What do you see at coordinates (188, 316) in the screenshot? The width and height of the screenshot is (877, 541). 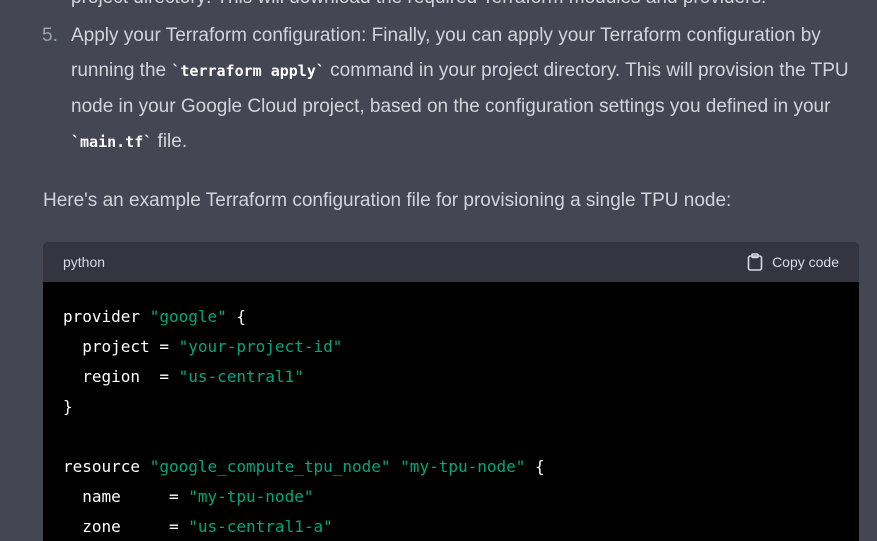 I see `code-string-token: "google"` at bounding box center [188, 316].